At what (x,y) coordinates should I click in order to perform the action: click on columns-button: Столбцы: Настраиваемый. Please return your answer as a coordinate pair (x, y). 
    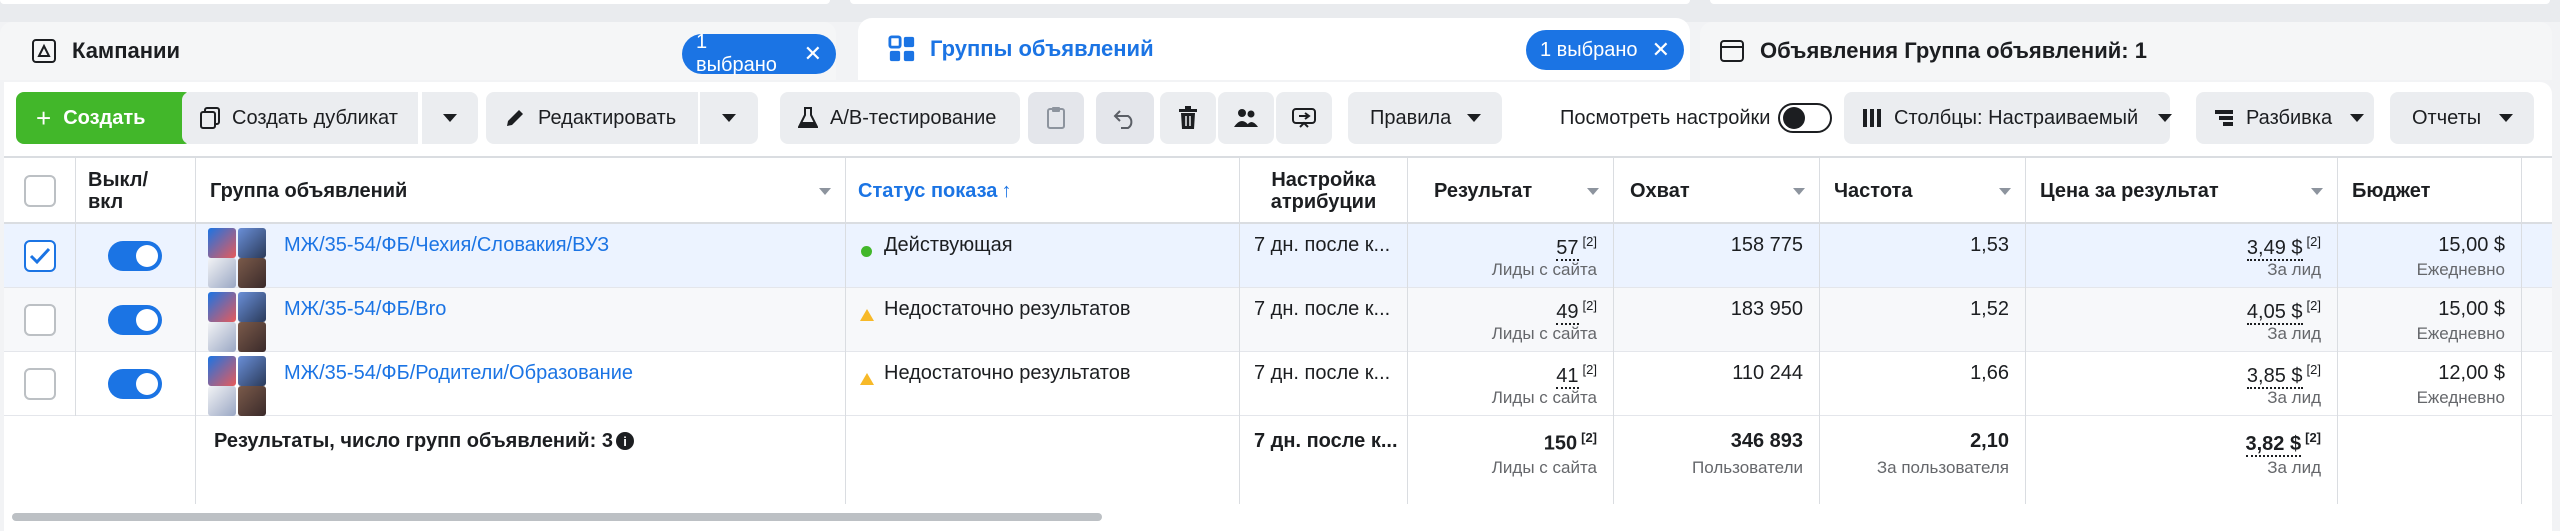
    Looking at the image, I should click on (2008, 118).